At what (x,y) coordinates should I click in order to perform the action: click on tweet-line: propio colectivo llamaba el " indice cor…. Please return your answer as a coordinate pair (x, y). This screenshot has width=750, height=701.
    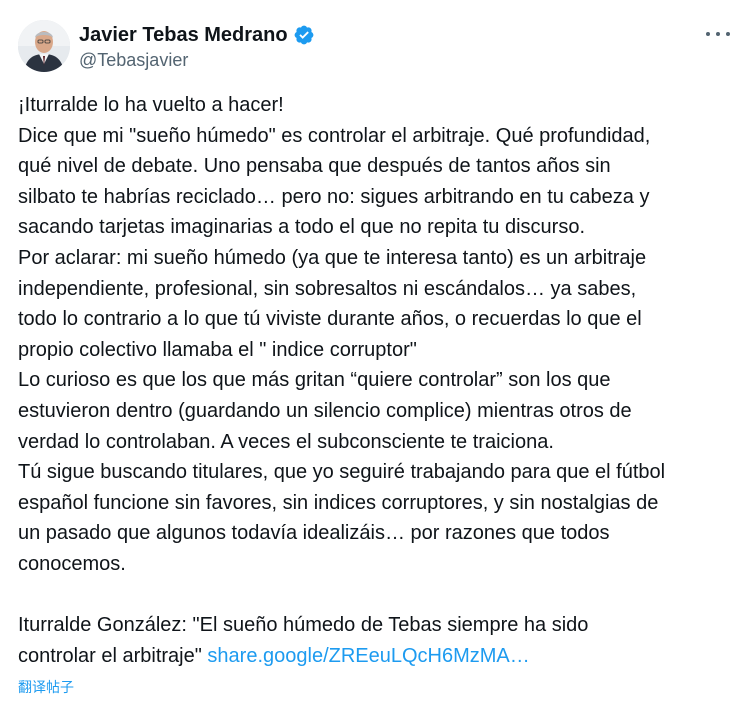
    Looking at the image, I should click on (217, 349).